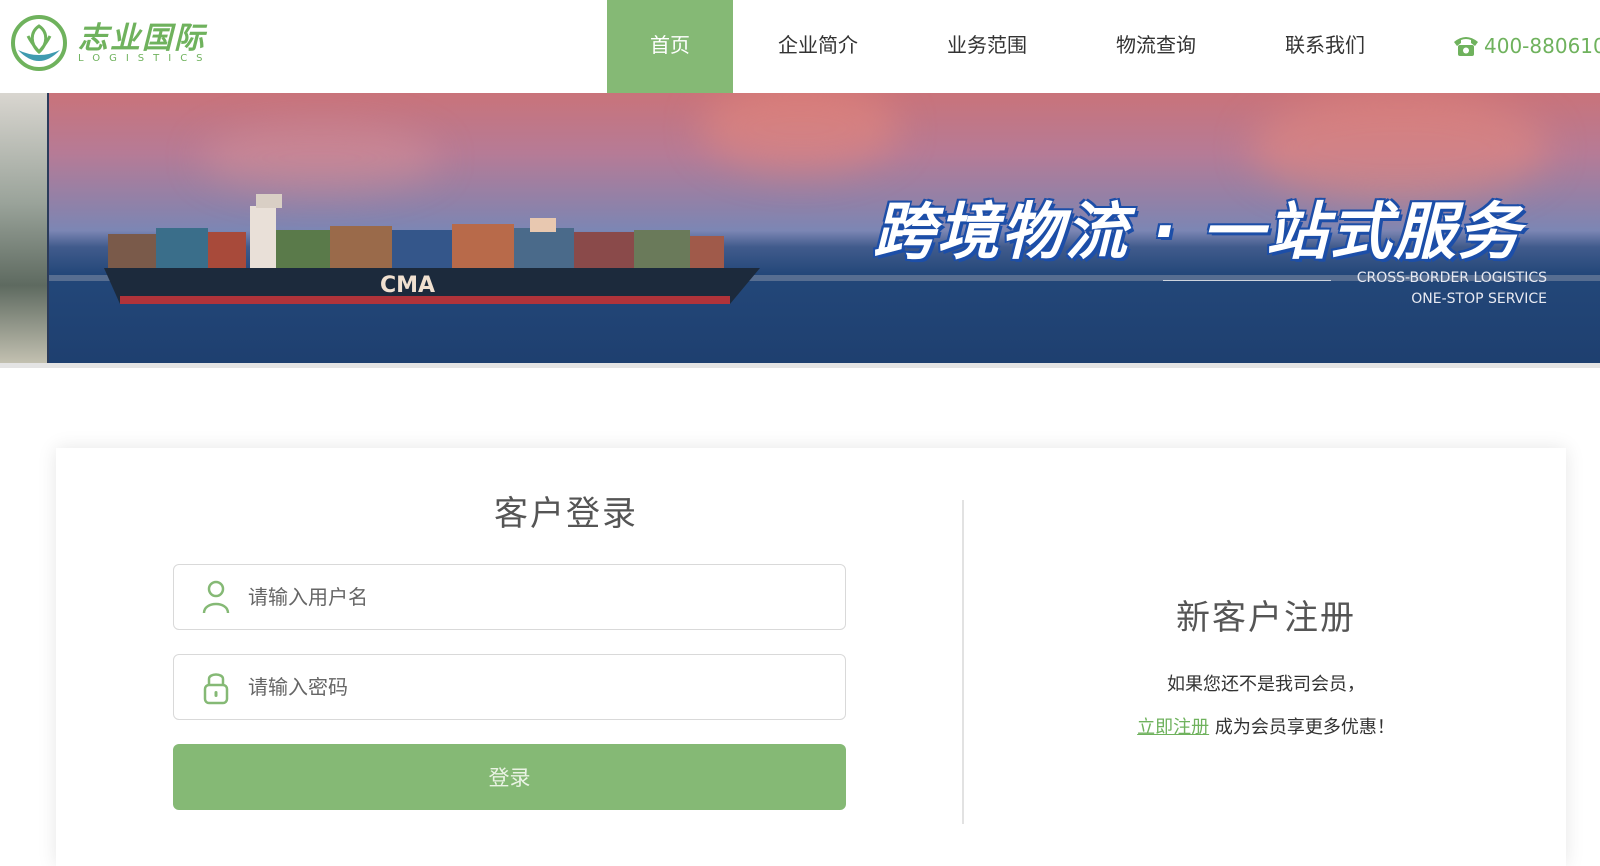 The height and width of the screenshot is (866, 1600). I want to click on lock-icon, so click(216, 689).